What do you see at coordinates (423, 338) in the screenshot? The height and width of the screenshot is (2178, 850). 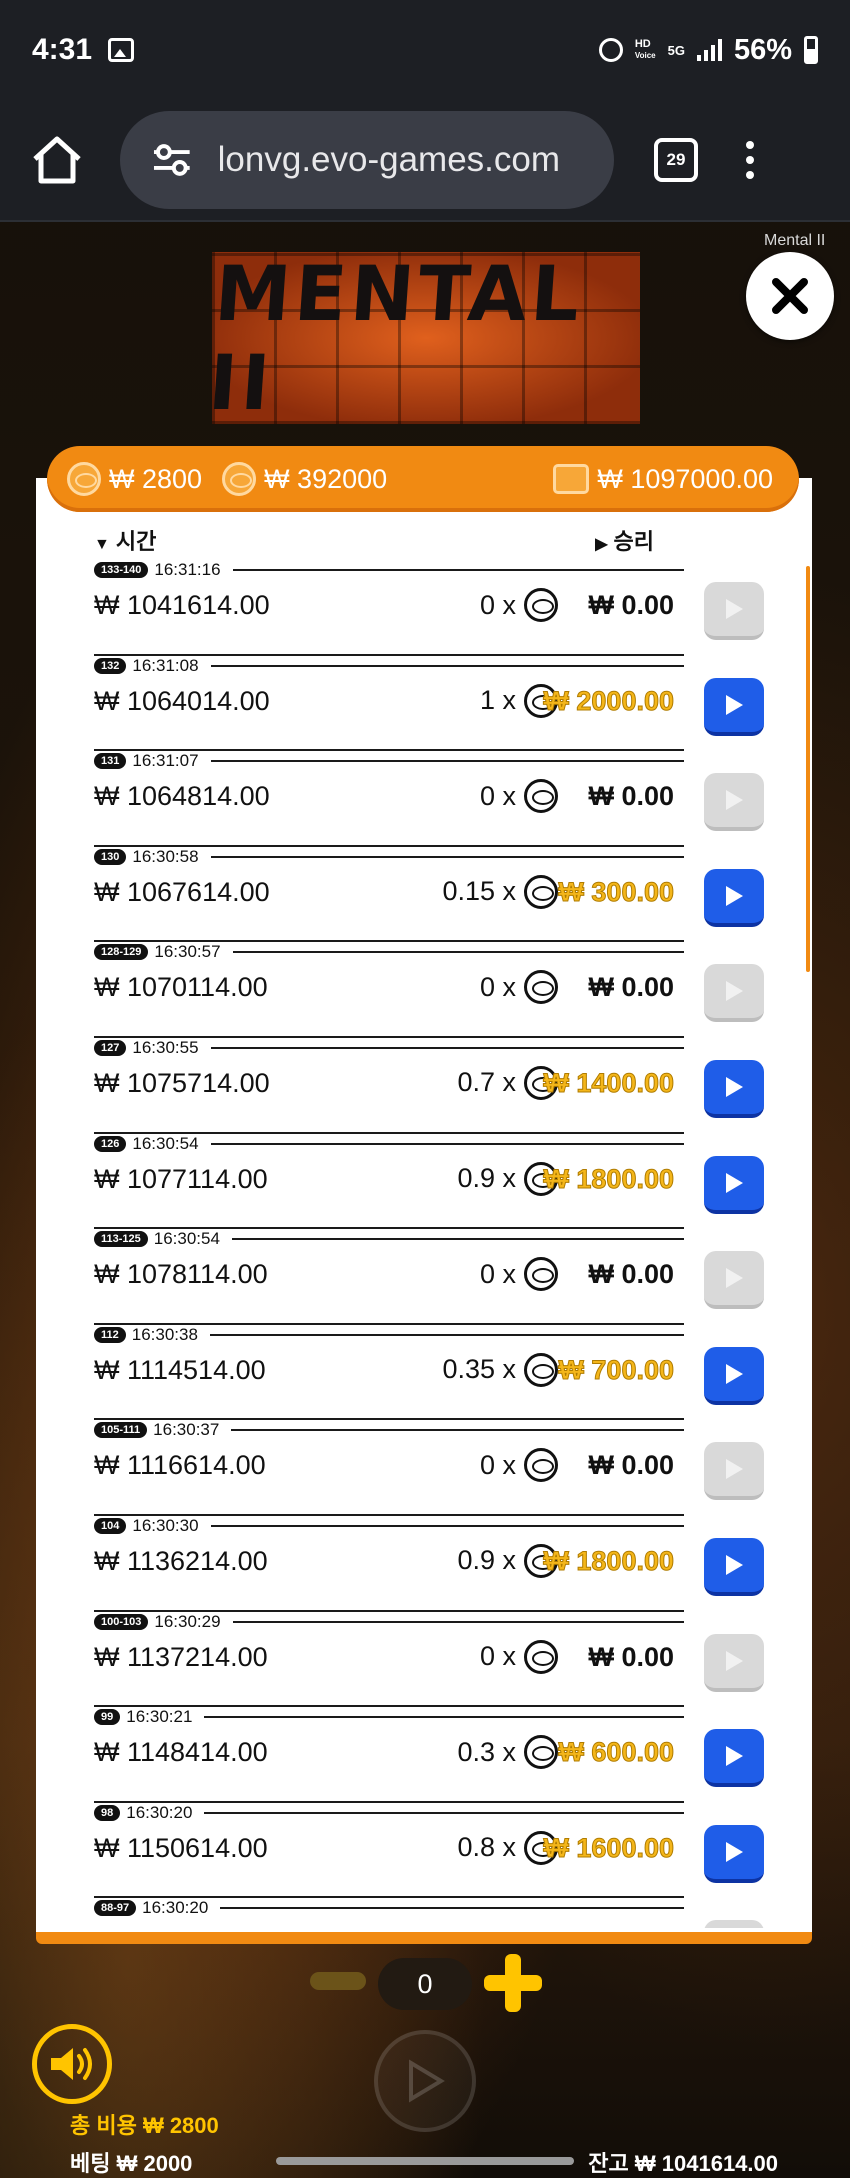 I see `game-logo: MENTAL II` at bounding box center [423, 338].